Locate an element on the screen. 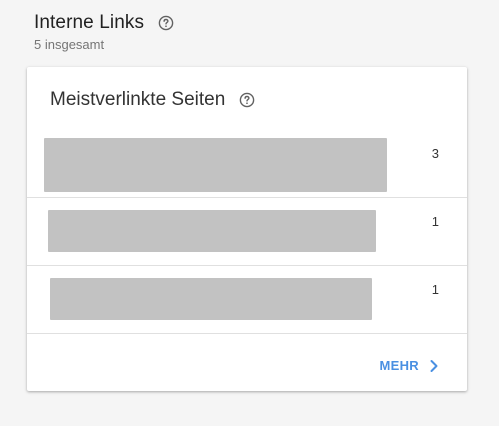 This screenshot has height=426, width=499. section-header: Interne Links 5 insgesamt is located at coordinates (104, 31).